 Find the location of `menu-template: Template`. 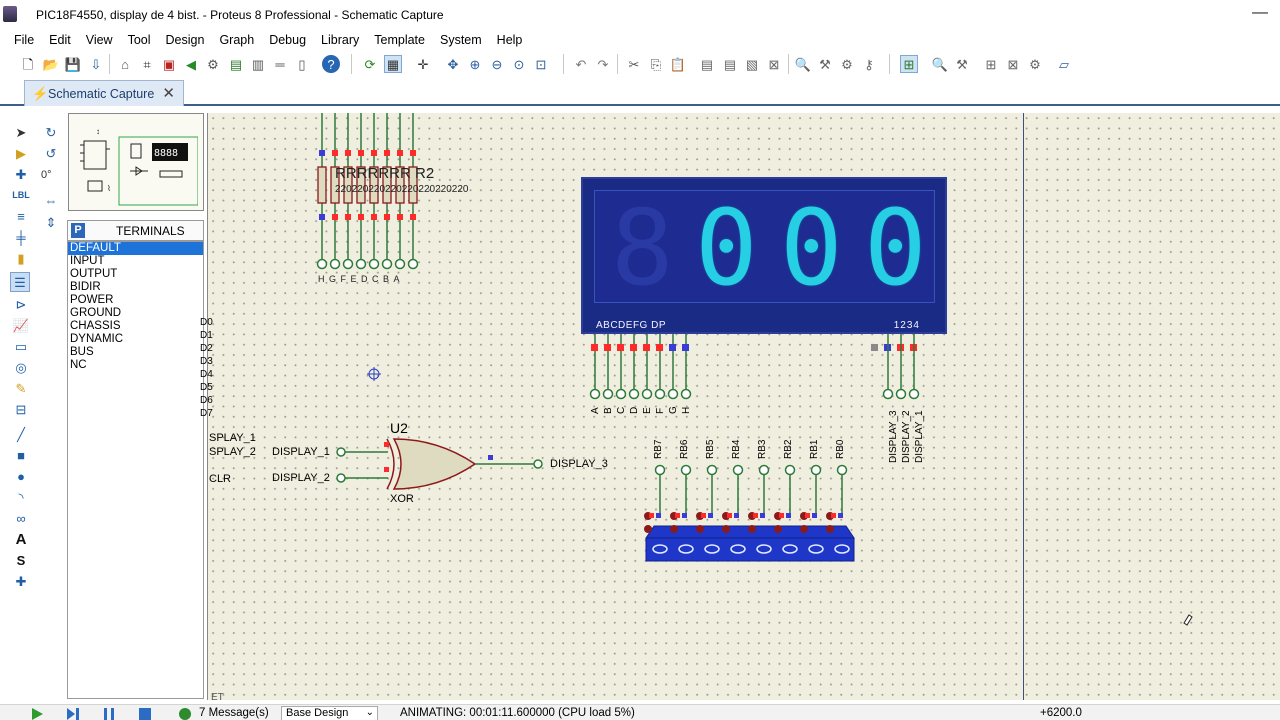

menu-template: Template is located at coordinates (399, 41).